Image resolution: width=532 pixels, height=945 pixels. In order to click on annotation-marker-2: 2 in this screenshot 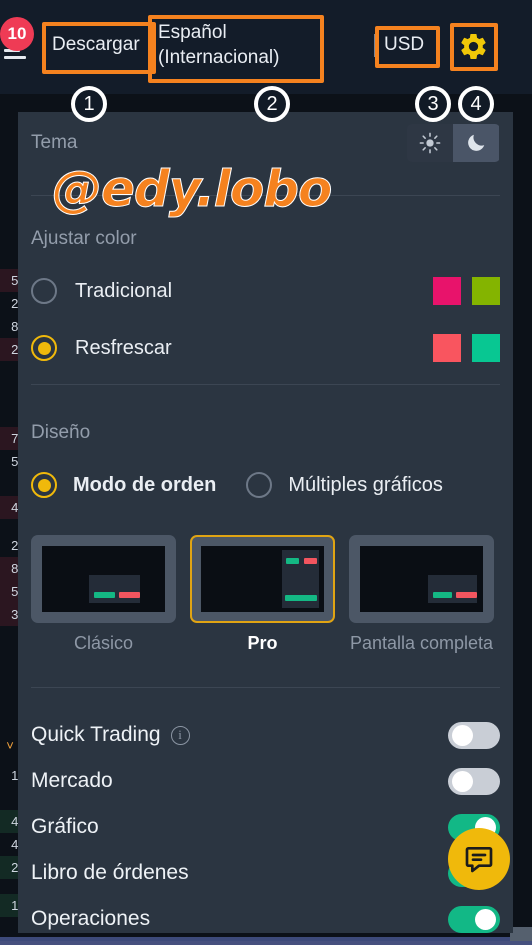, I will do `click(272, 104)`.